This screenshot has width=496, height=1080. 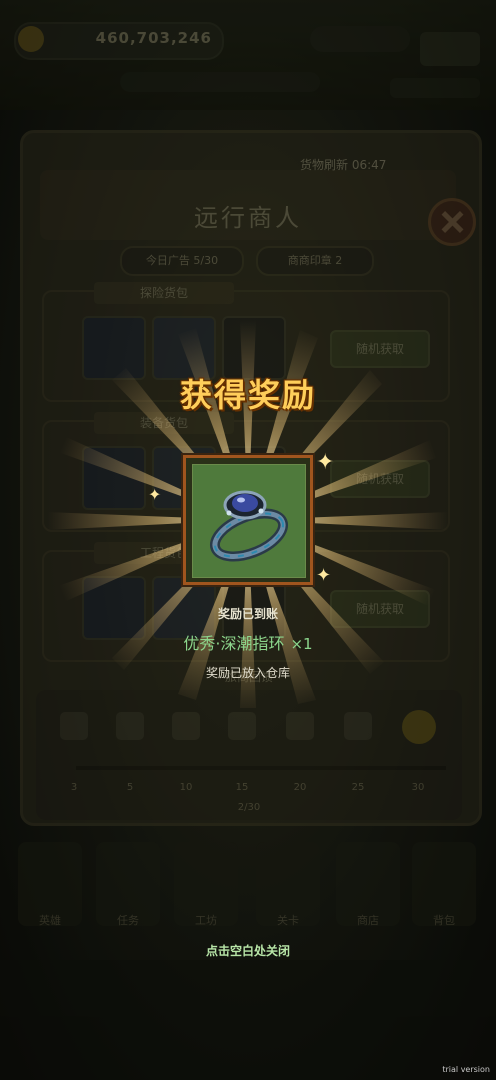 What do you see at coordinates (247, 395) in the screenshot?
I see `reward-title: 获得奖励` at bounding box center [247, 395].